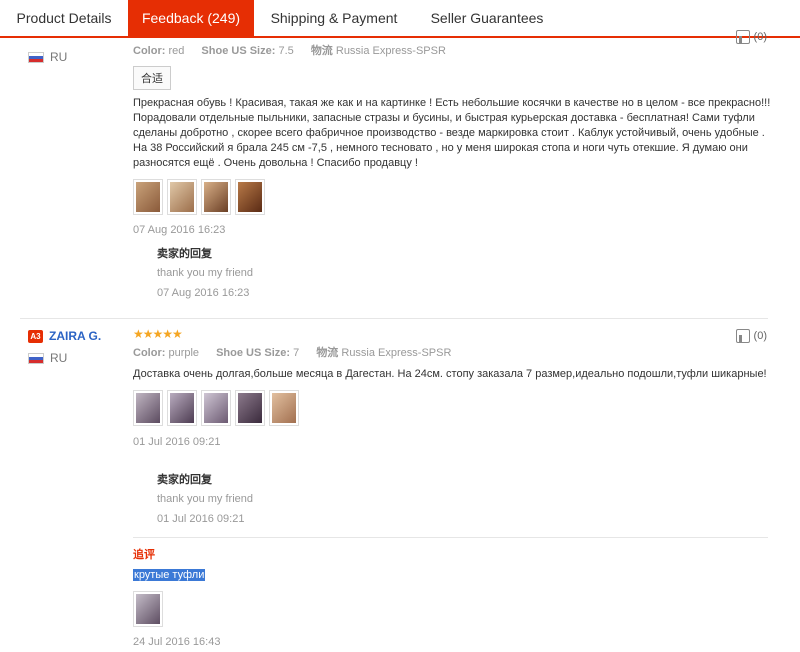 This screenshot has width=800, height=652. Describe the element at coordinates (191, 18) in the screenshot. I see `tab-feedback: Feedback (249)` at that location.